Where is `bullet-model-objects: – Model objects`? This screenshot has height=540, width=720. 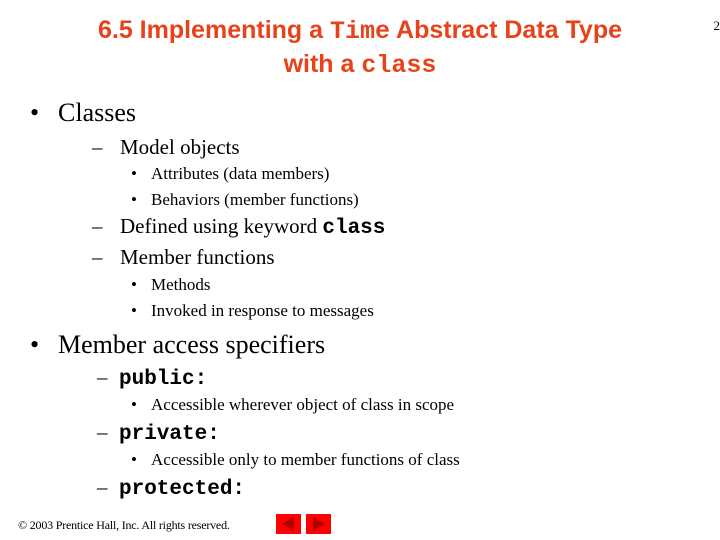 bullet-model-objects: – Model objects is located at coordinates (166, 147).